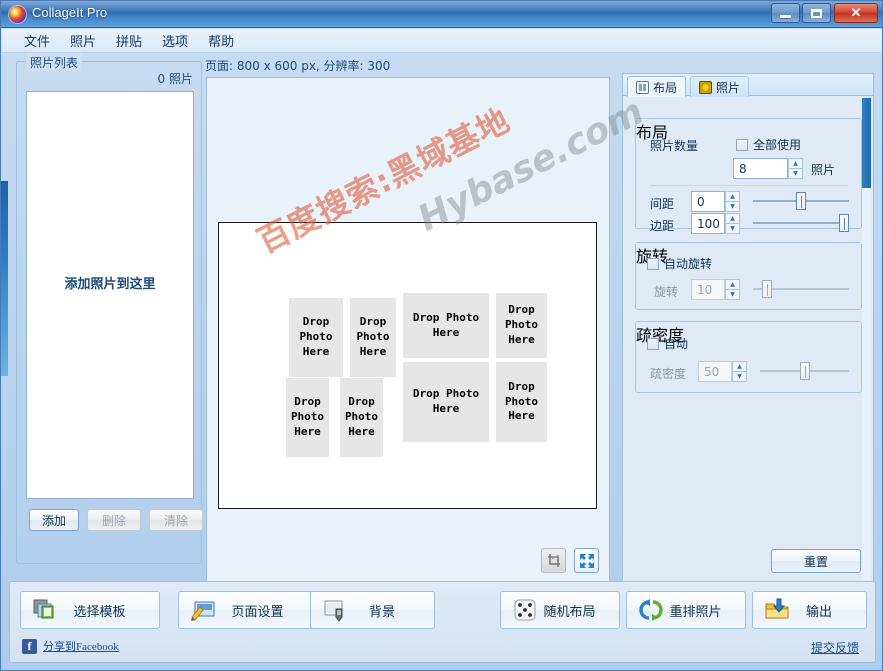  What do you see at coordinates (785, 16) in the screenshot?
I see `minimize-icon` at bounding box center [785, 16].